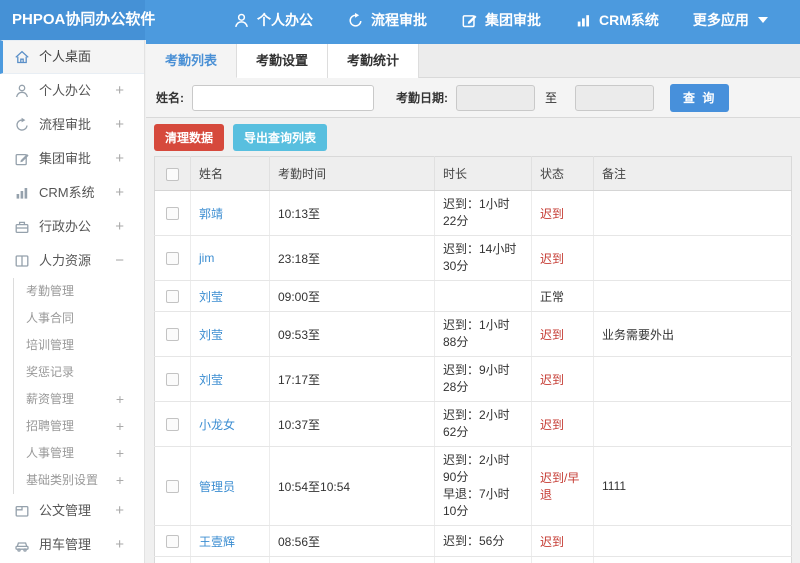 This screenshot has width=800, height=563. I want to click on duration, so click(483, 296).